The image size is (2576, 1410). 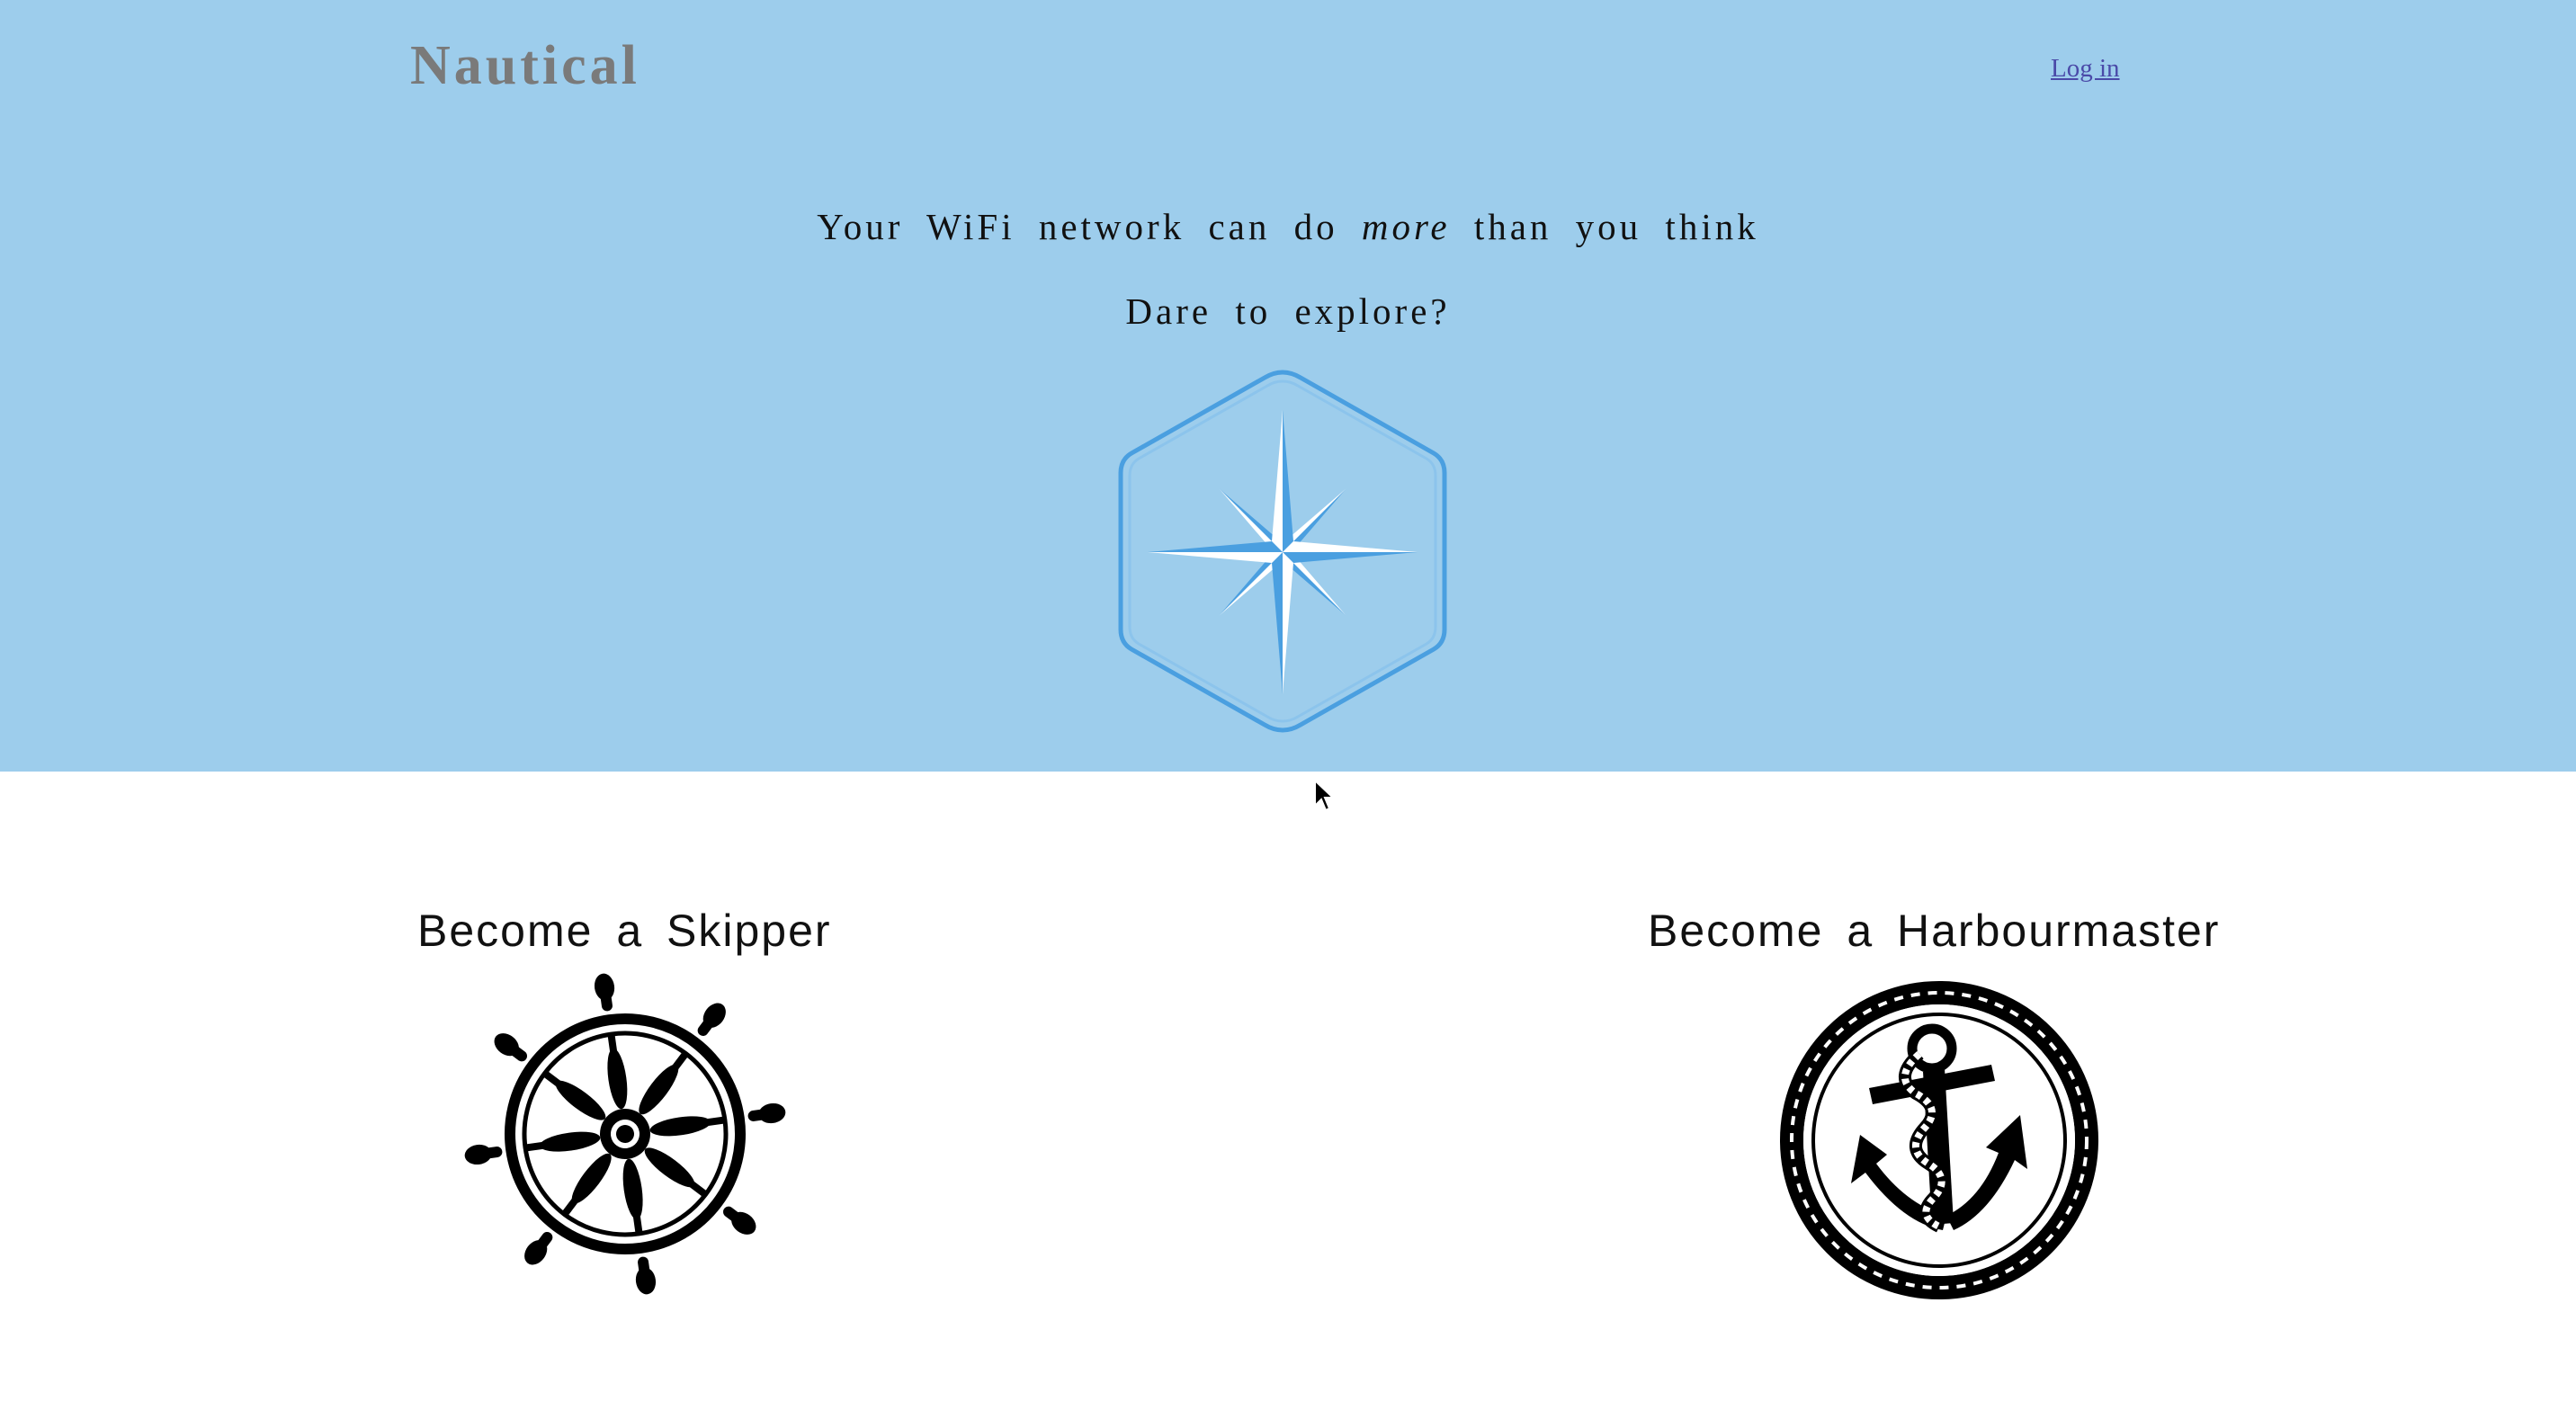 What do you see at coordinates (1324, 795) in the screenshot?
I see `mouse-cursor-icon` at bounding box center [1324, 795].